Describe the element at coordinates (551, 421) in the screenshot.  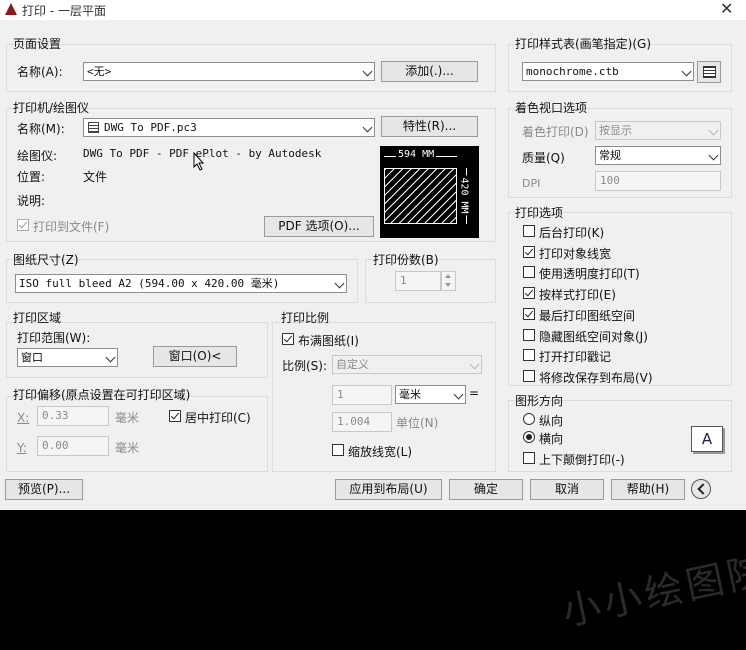
I see `portrait-label: 纵向` at that location.